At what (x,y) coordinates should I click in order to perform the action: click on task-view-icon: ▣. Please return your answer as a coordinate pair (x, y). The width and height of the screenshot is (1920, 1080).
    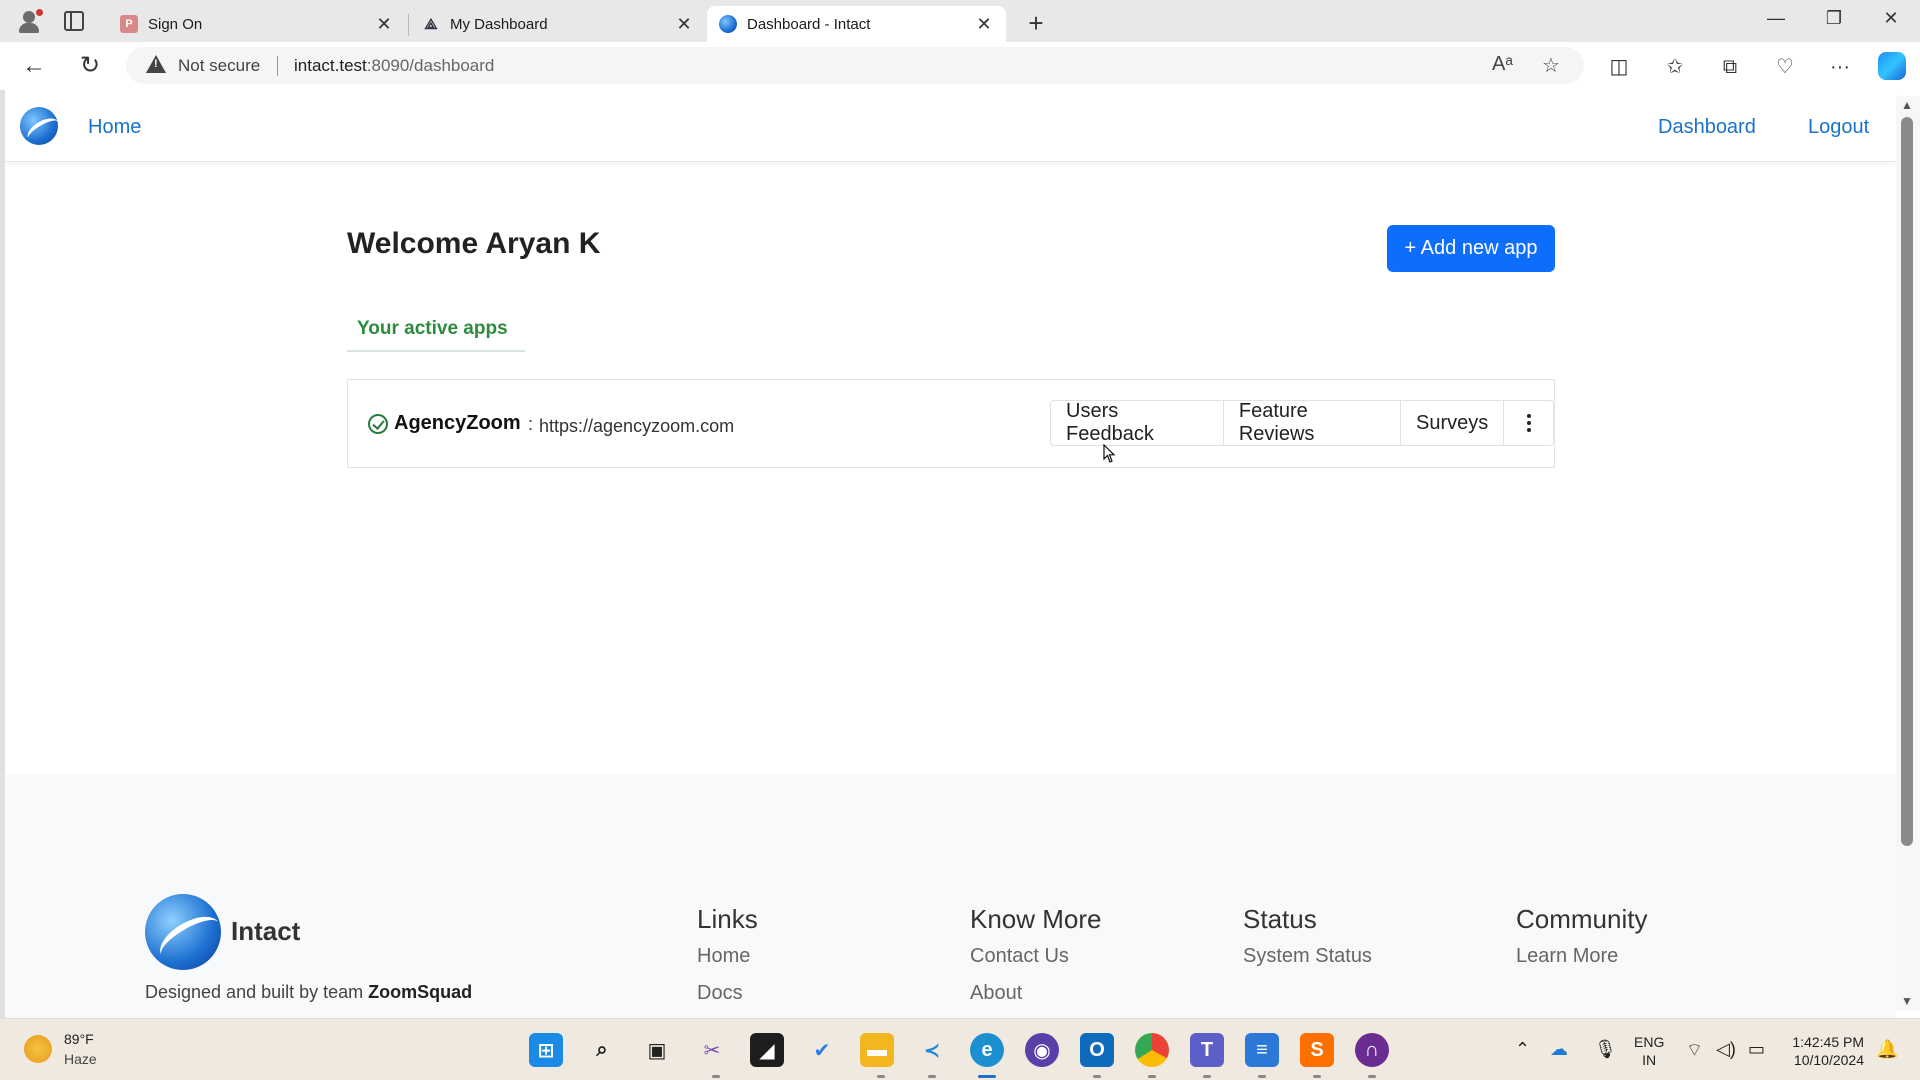
    Looking at the image, I should click on (657, 1050).